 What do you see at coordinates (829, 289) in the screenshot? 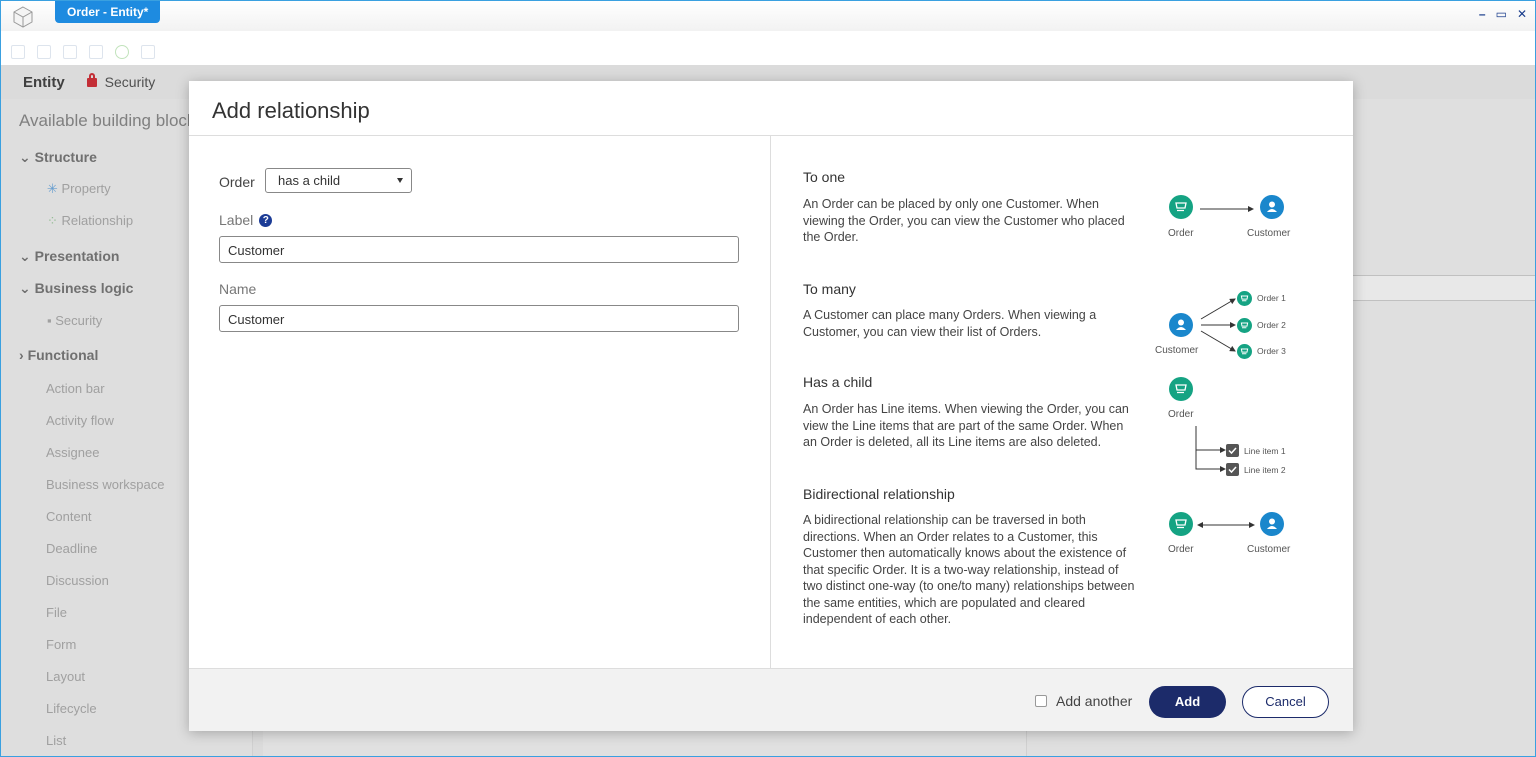
I see `to-many-title: To many` at bounding box center [829, 289].